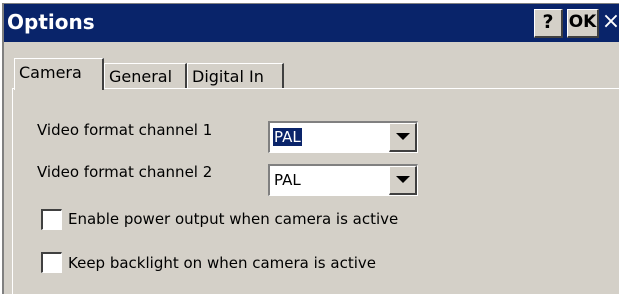 The image size is (619, 298). Describe the element at coordinates (548, 23) in the screenshot. I see `help-button: ?` at that location.